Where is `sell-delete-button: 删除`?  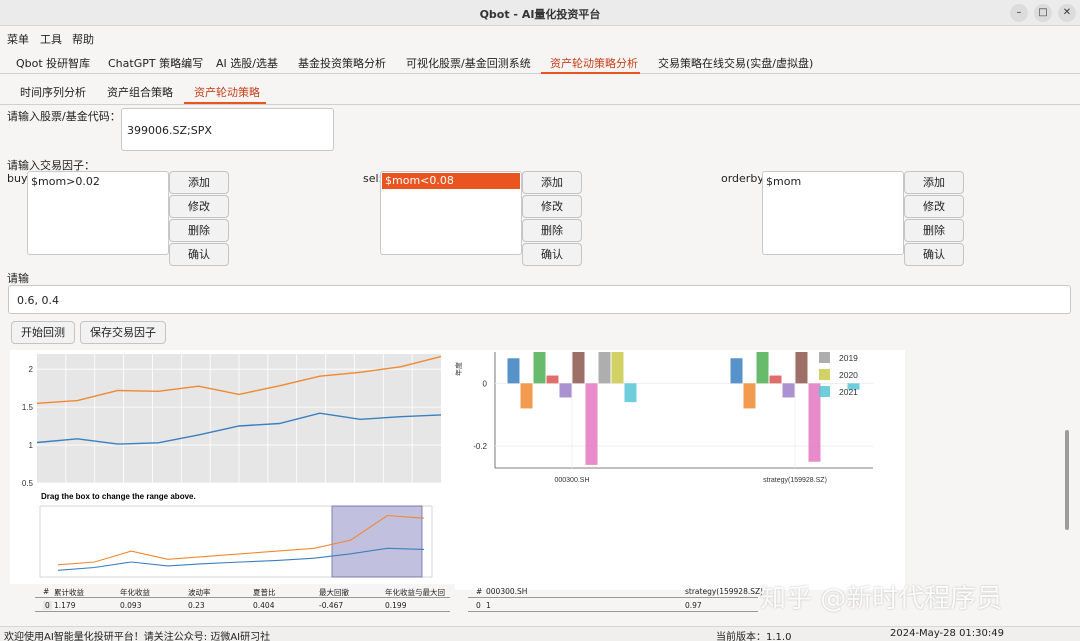 sell-delete-button: 删除 is located at coordinates (552, 230).